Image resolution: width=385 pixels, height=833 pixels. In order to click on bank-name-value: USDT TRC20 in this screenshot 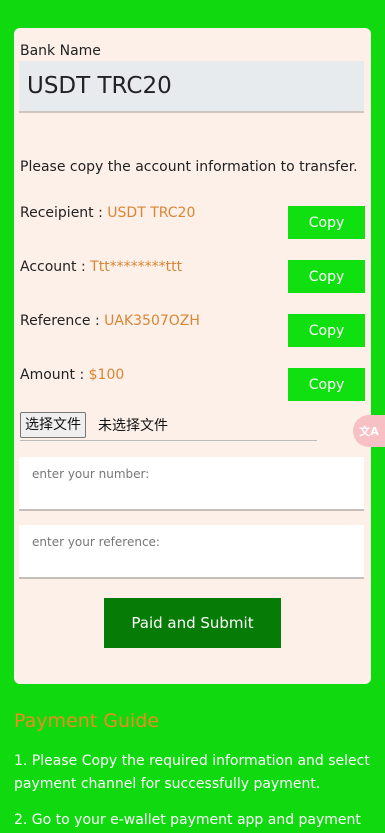, I will do `click(99, 86)`.